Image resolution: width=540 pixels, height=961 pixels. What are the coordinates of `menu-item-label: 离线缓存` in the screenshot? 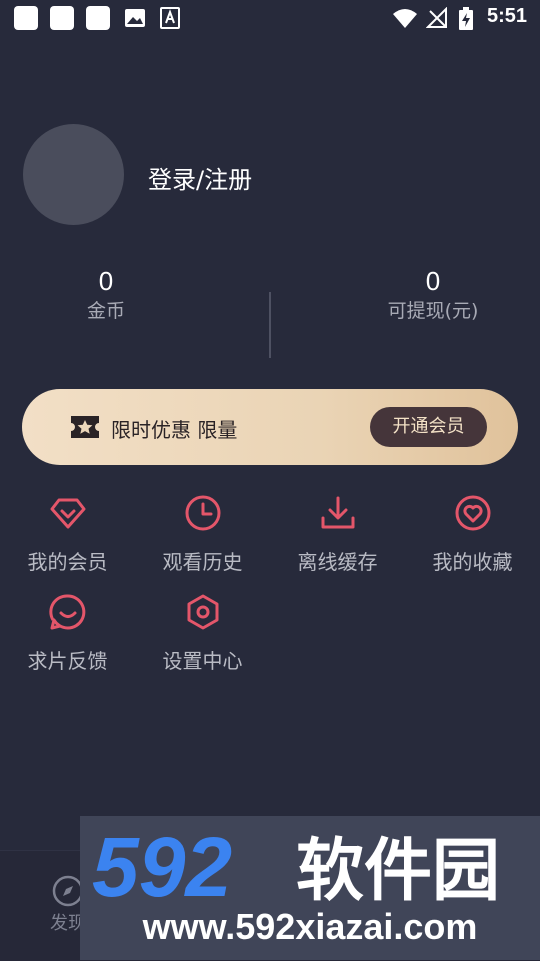 It's located at (337, 562).